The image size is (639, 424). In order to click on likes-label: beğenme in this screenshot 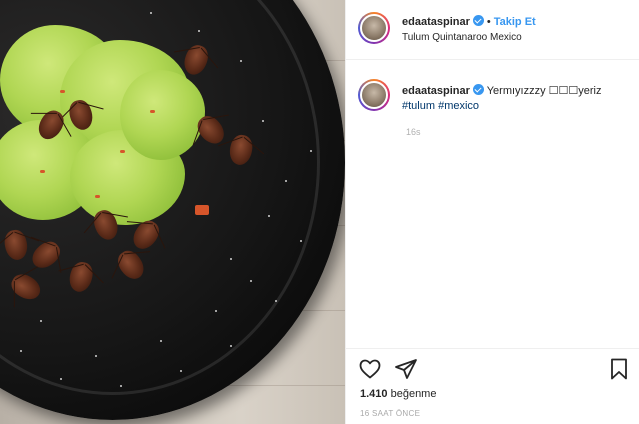, I will do `click(413, 394)`.